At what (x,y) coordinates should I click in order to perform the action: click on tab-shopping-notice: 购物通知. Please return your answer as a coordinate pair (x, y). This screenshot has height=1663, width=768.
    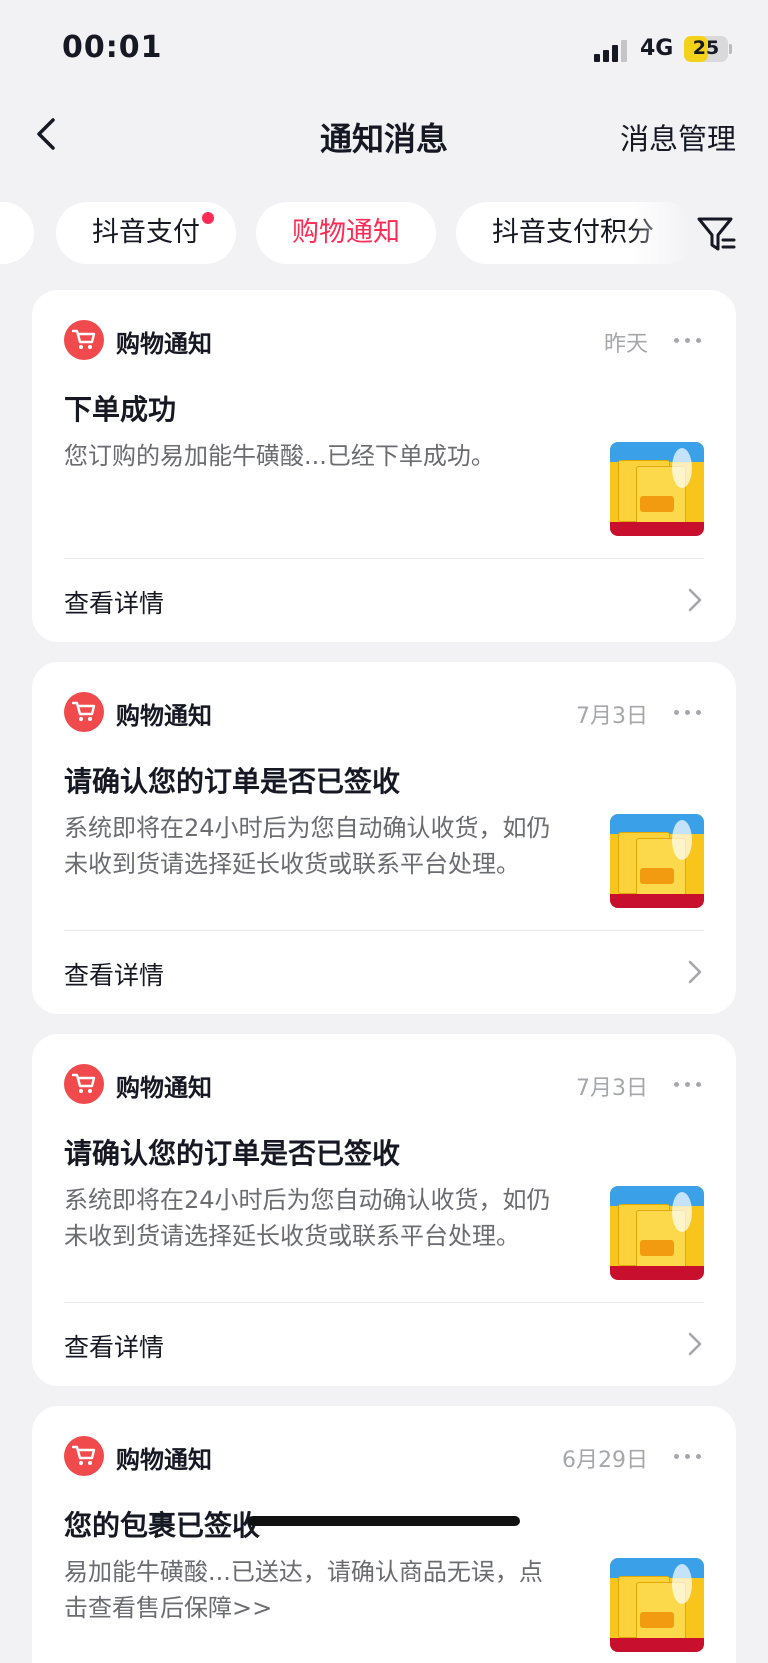
    Looking at the image, I should click on (346, 233).